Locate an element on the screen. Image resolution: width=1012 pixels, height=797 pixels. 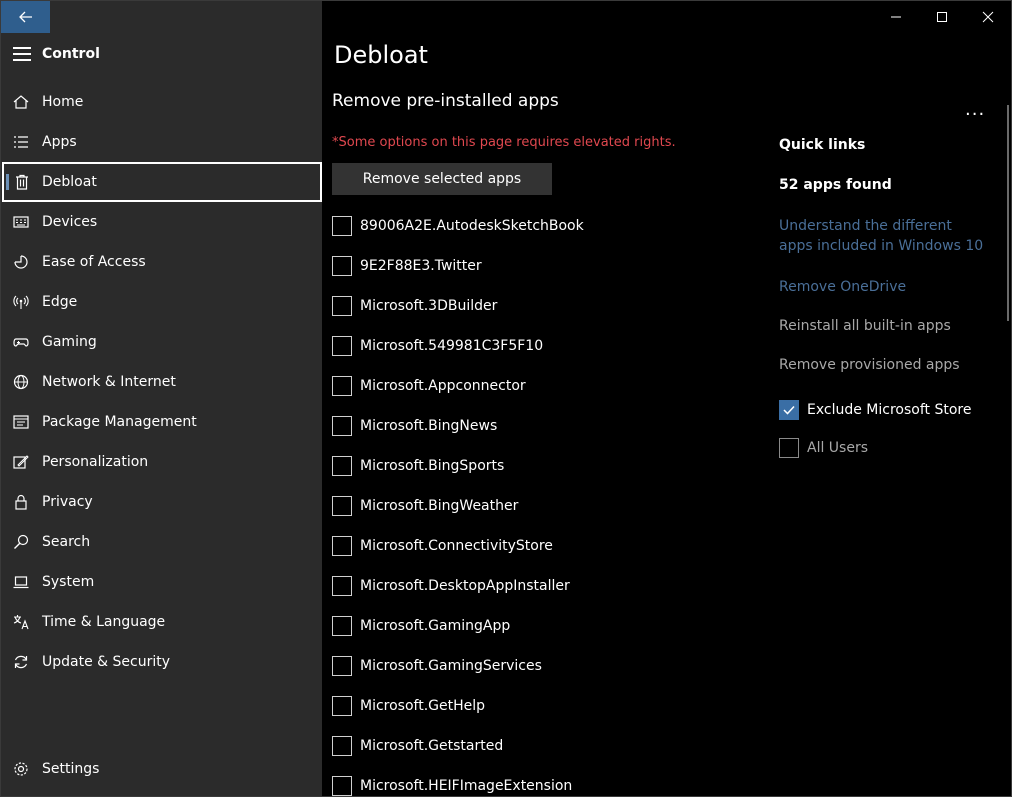
app-name: Microsoft.DesktopAppInstaller is located at coordinates (465, 586).